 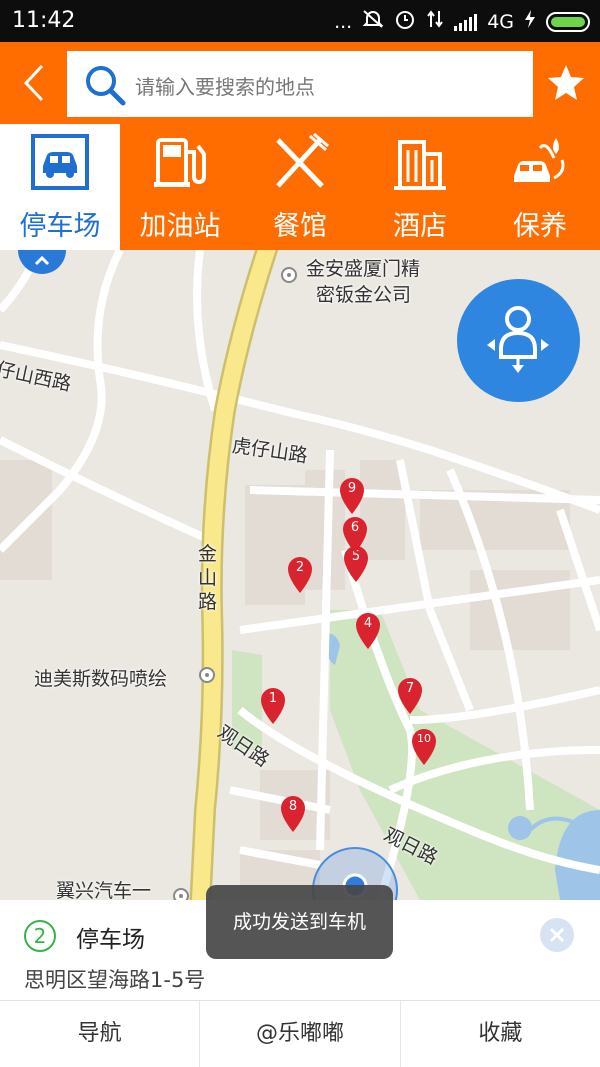 I want to click on map-pin-1: 1, so click(x=273, y=706).